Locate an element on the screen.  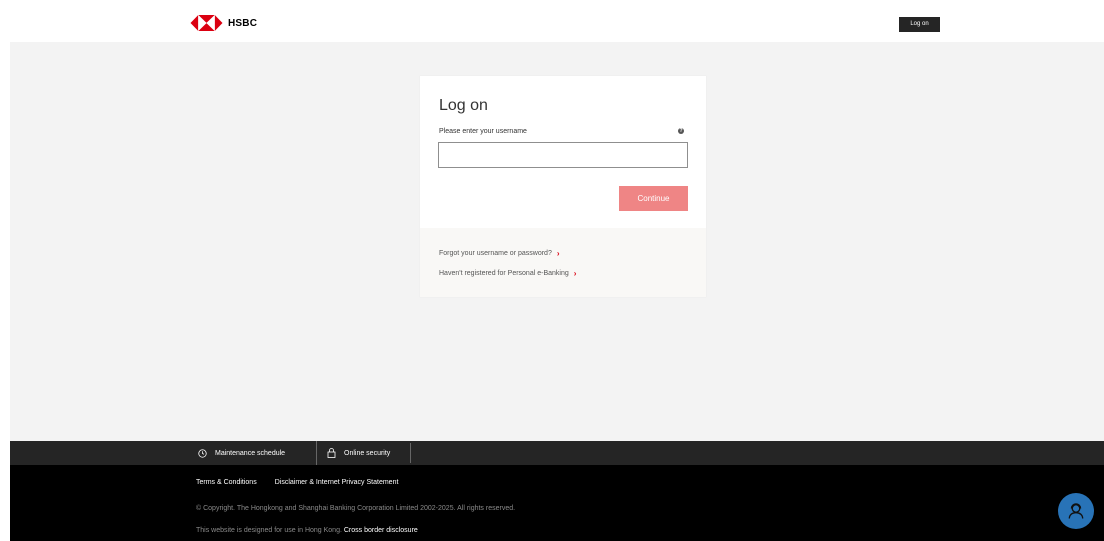
username-label: Please enter your username is located at coordinates (483, 131).